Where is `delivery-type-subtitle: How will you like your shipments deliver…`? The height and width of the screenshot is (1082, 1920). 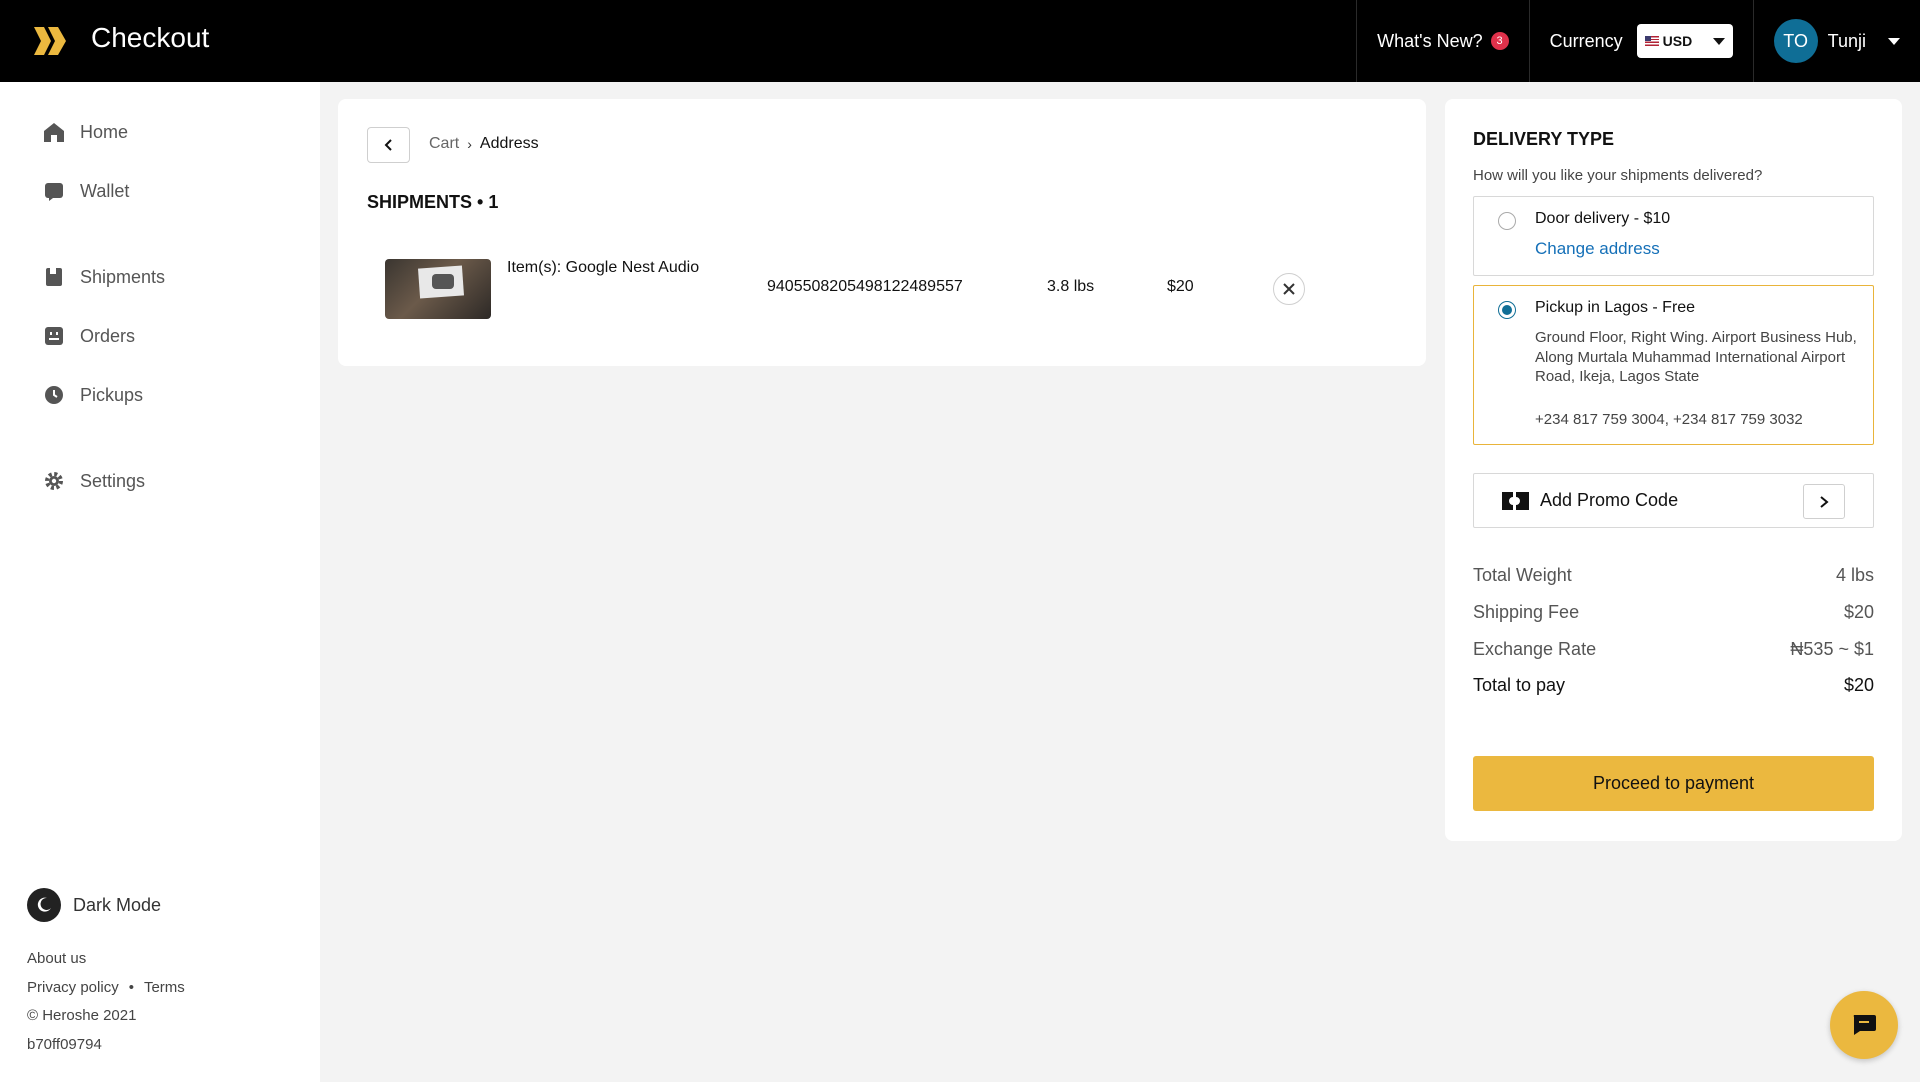 delivery-type-subtitle: How will you like your shipments deliver… is located at coordinates (1618, 175).